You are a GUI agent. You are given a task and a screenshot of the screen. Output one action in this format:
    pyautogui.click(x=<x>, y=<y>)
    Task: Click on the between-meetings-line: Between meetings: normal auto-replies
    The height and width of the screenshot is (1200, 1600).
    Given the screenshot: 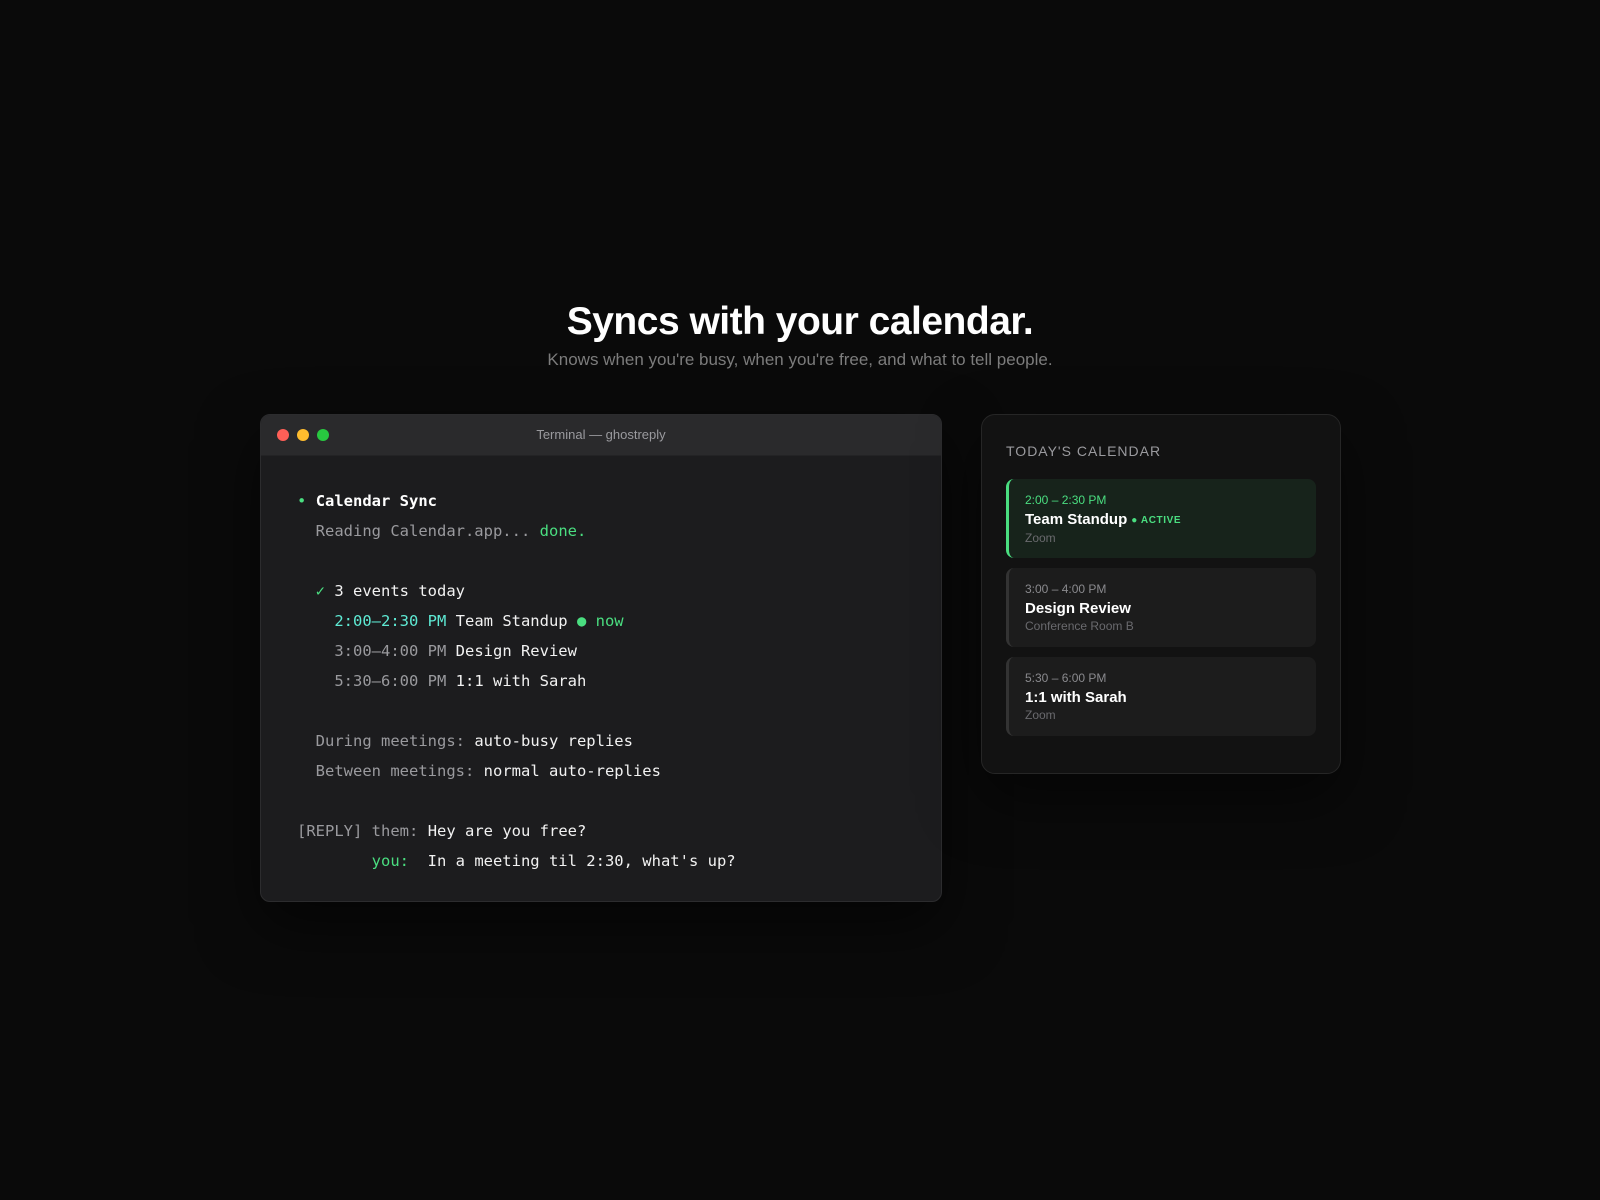 What is the action you would take?
    pyautogui.click(x=601, y=771)
    